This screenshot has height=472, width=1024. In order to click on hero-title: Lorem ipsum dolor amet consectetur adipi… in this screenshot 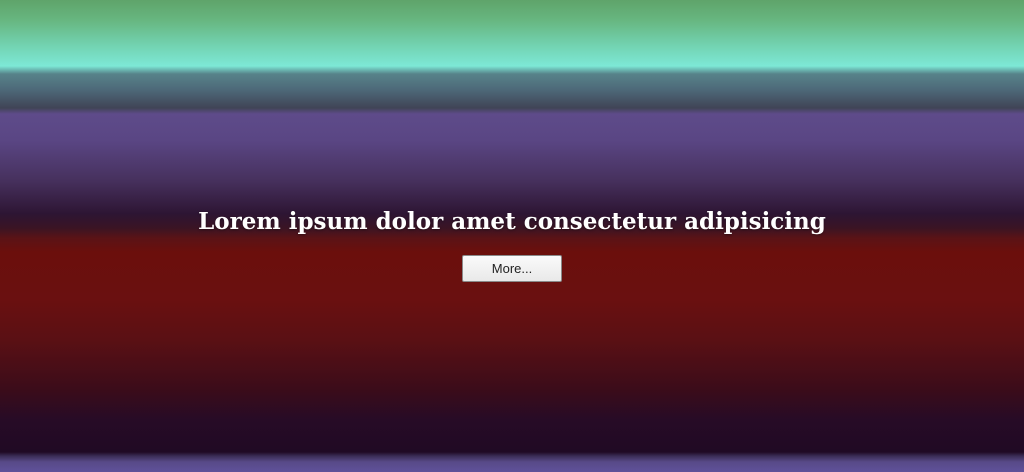, I will do `click(512, 221)`.